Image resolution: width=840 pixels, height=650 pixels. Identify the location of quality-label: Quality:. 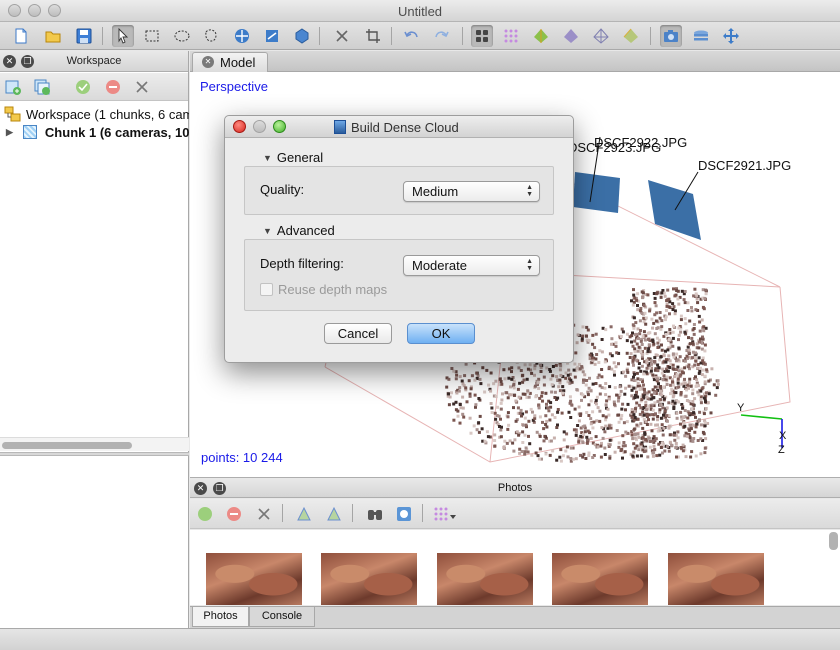
(282, 189).